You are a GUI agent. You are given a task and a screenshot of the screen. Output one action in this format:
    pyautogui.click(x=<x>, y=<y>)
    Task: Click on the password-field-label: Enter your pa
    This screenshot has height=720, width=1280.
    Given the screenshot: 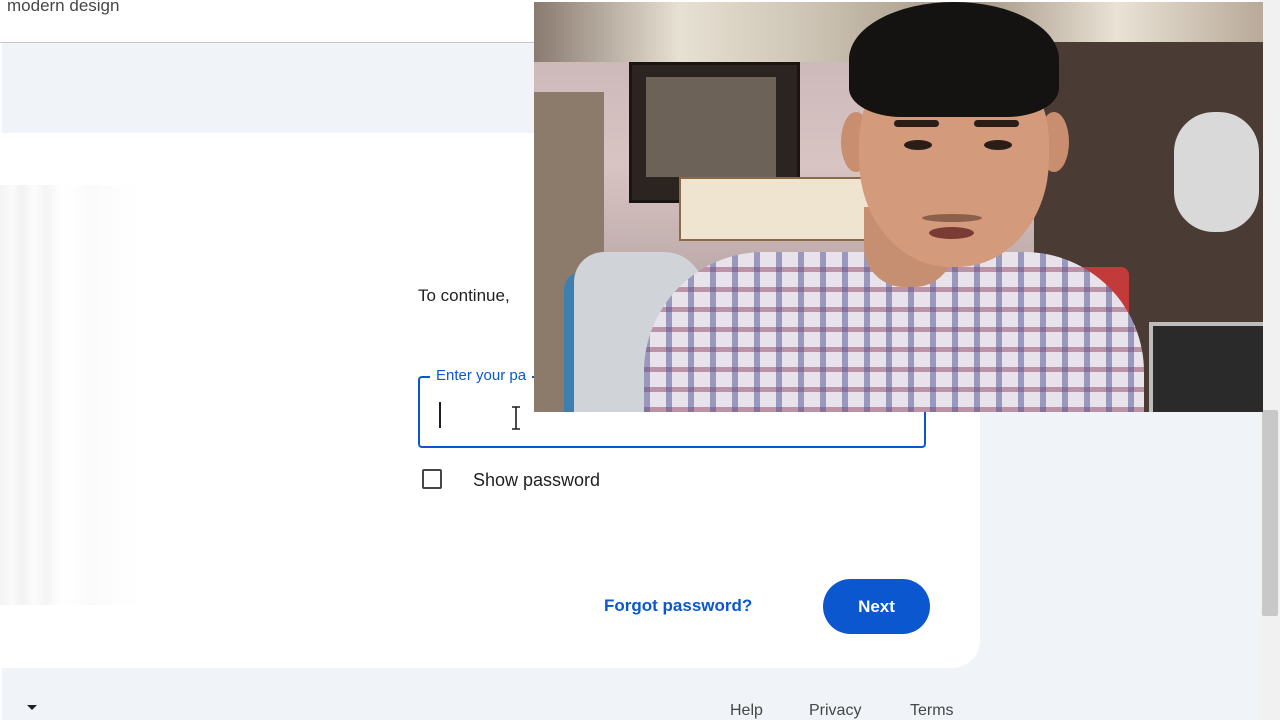 What is the action you would take?
    pyautogui.click(x=481, y=375)
    